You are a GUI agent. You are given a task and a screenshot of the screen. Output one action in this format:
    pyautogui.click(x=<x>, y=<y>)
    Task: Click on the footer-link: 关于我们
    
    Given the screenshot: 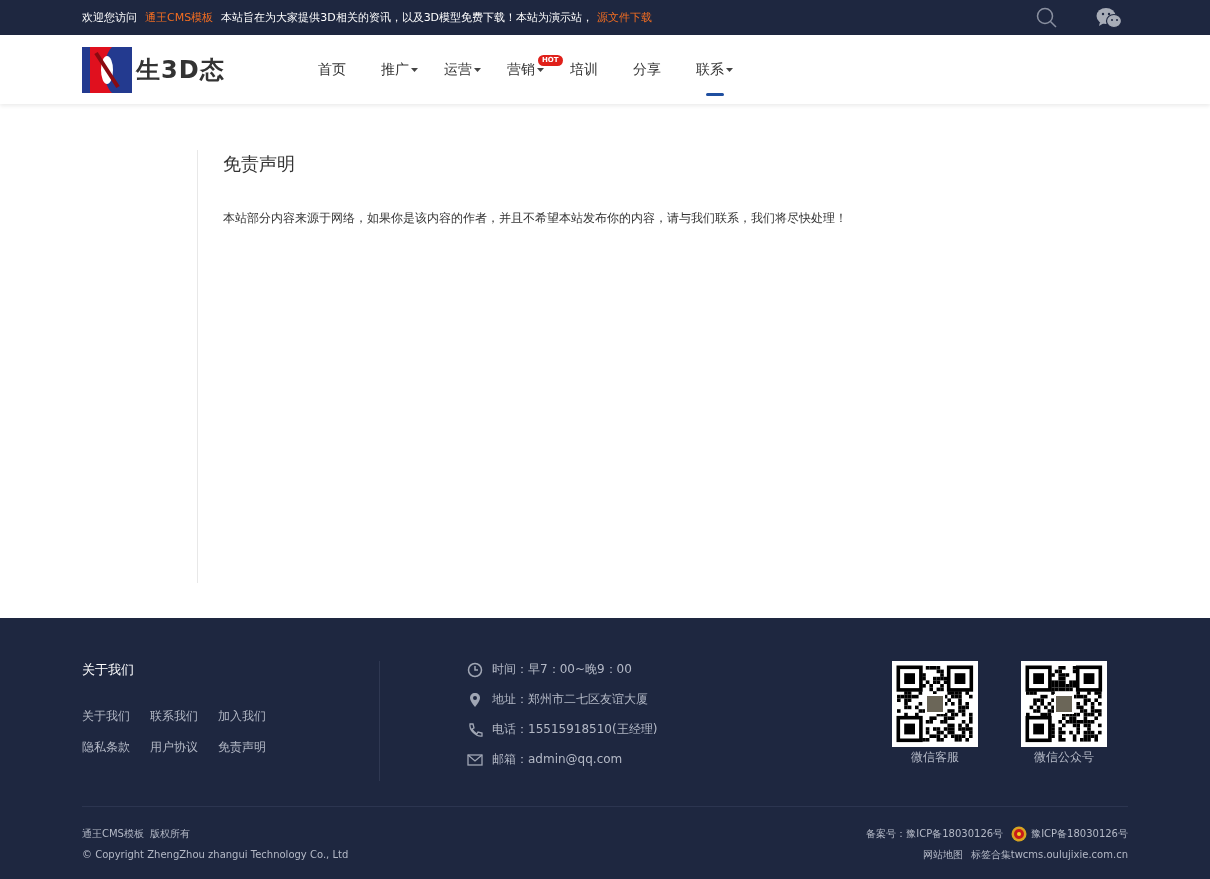 What is the action you would take?
    pyautogui.click(x=106, y=716)
    